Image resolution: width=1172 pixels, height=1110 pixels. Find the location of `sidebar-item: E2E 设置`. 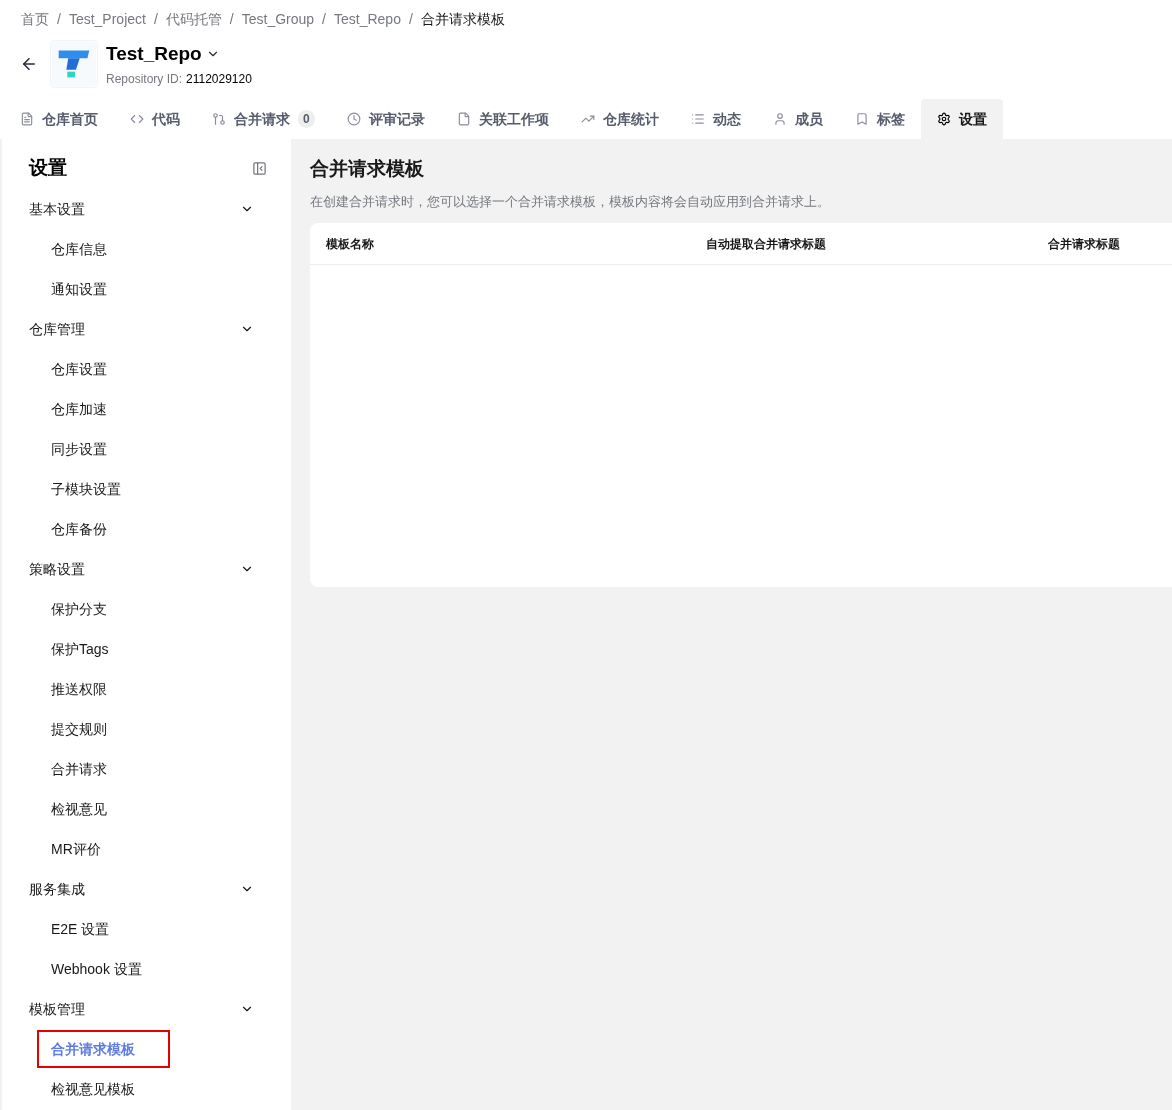

sidebar-item: E2E 设置 is located at coordinates (69, 929).